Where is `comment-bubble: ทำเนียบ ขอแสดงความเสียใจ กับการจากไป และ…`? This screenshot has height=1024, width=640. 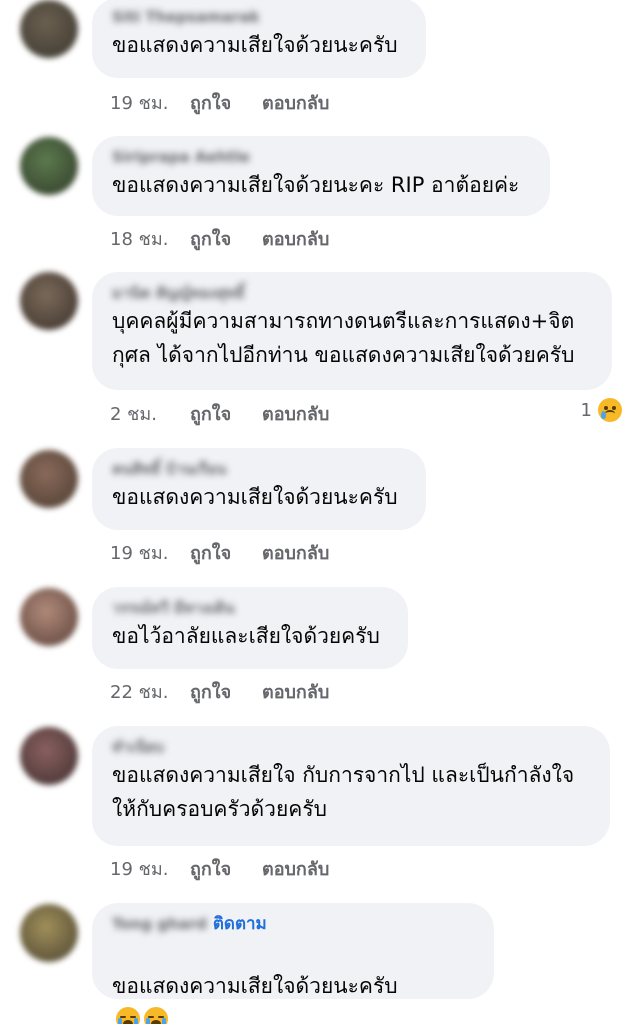 comment-bubble: ทำเนียบ ขอแสดงความเสียใจ กับการจากไป และ… is located at coordinates (351, 786).